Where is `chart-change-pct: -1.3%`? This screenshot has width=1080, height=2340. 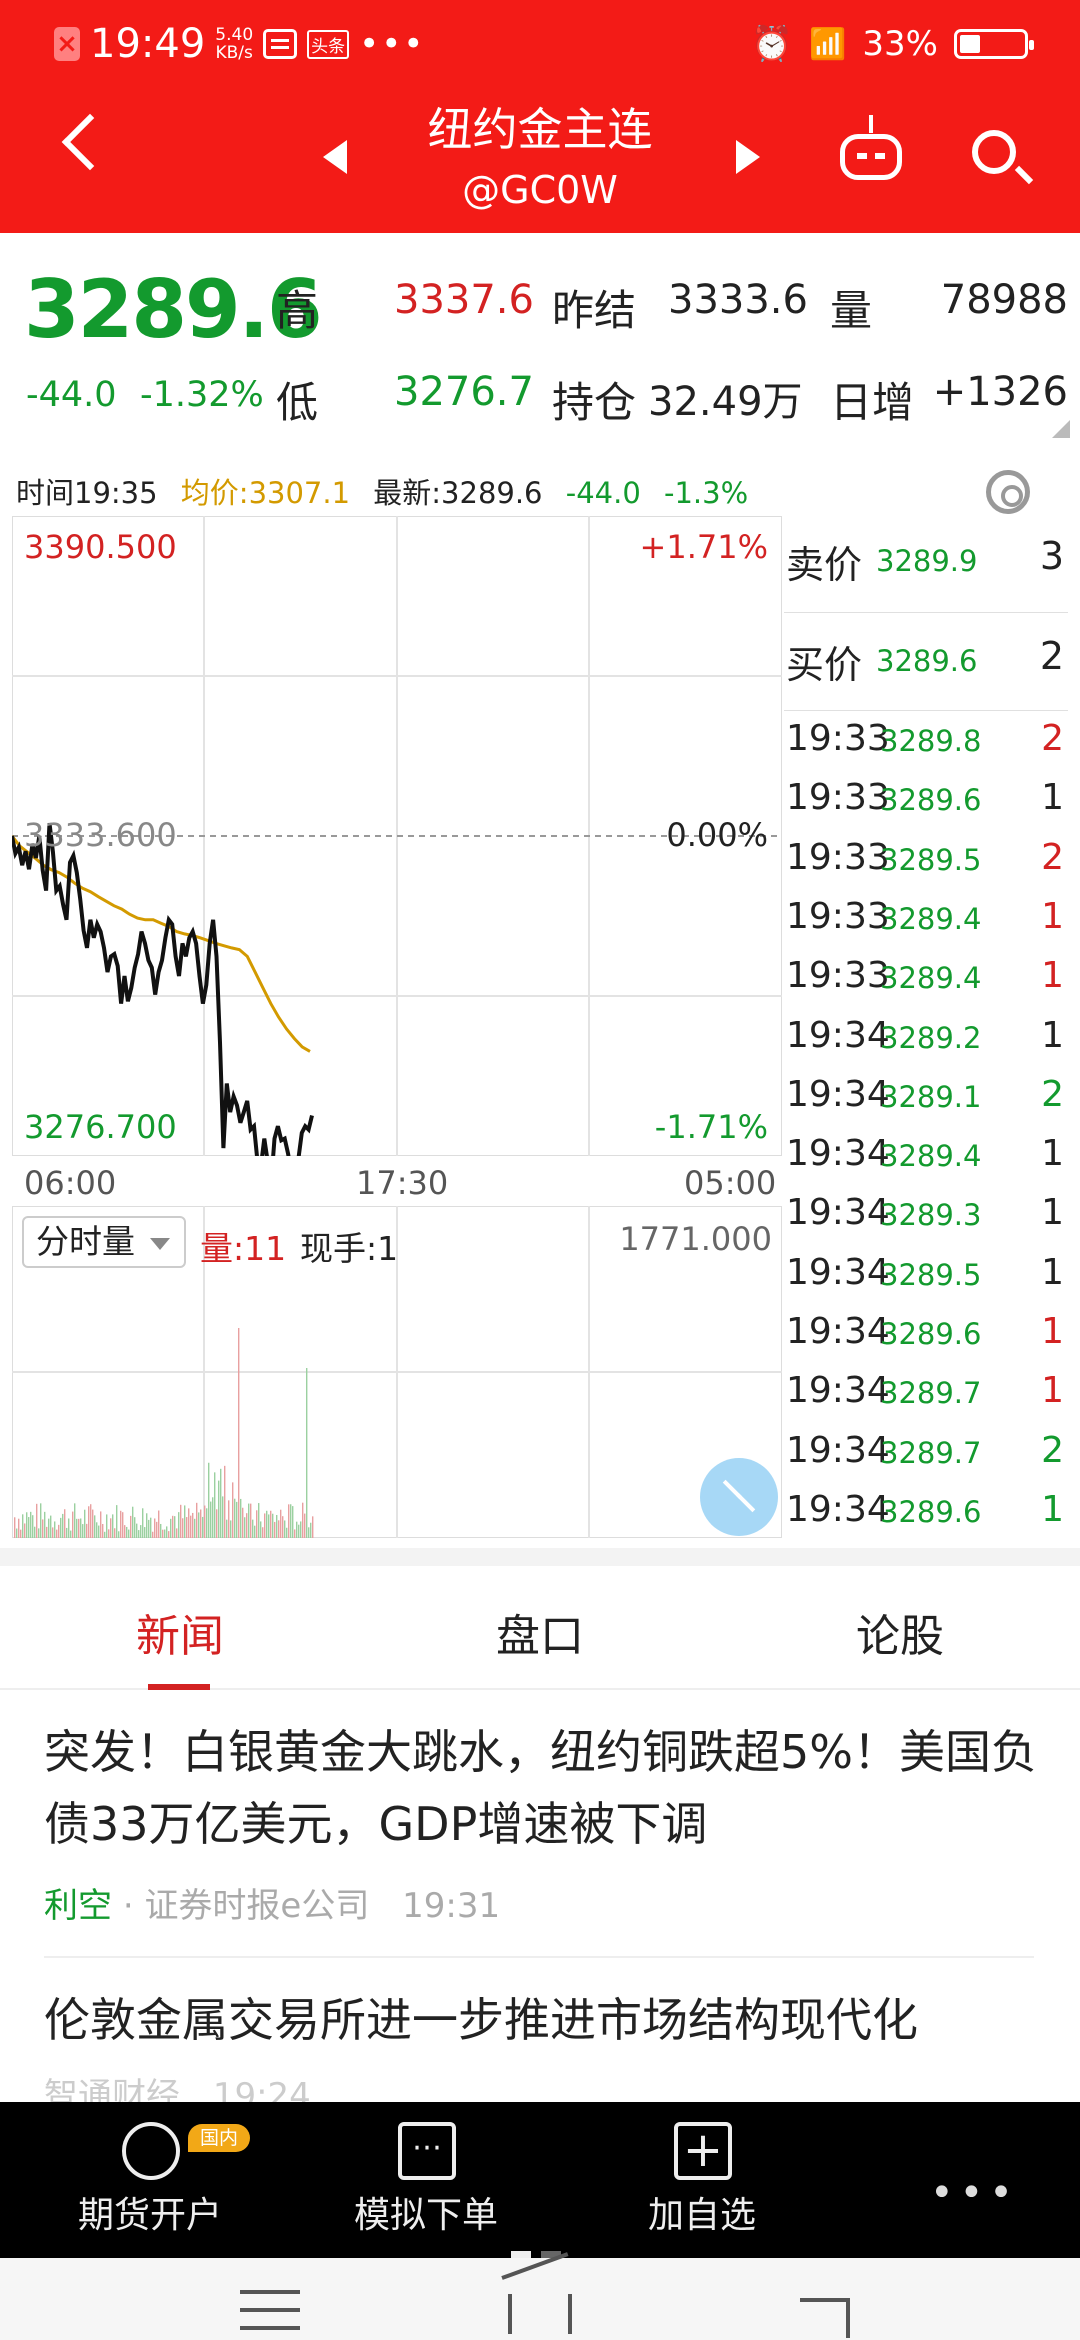
chart-change-pct: -1.3% is located at coordinates (706, 493).